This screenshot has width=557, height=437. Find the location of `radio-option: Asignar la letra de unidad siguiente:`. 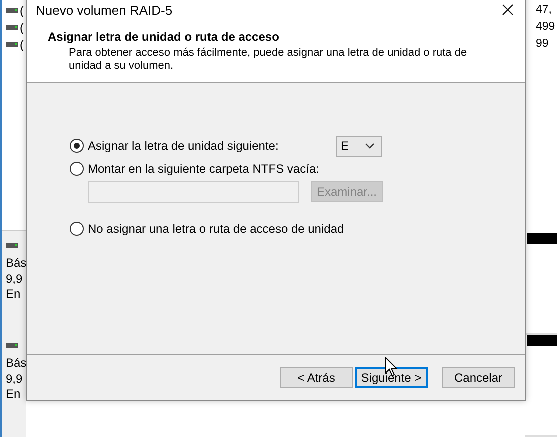

radio-option: Asignar la letra de unidad siguiente: is located at coordinates (203, 146).